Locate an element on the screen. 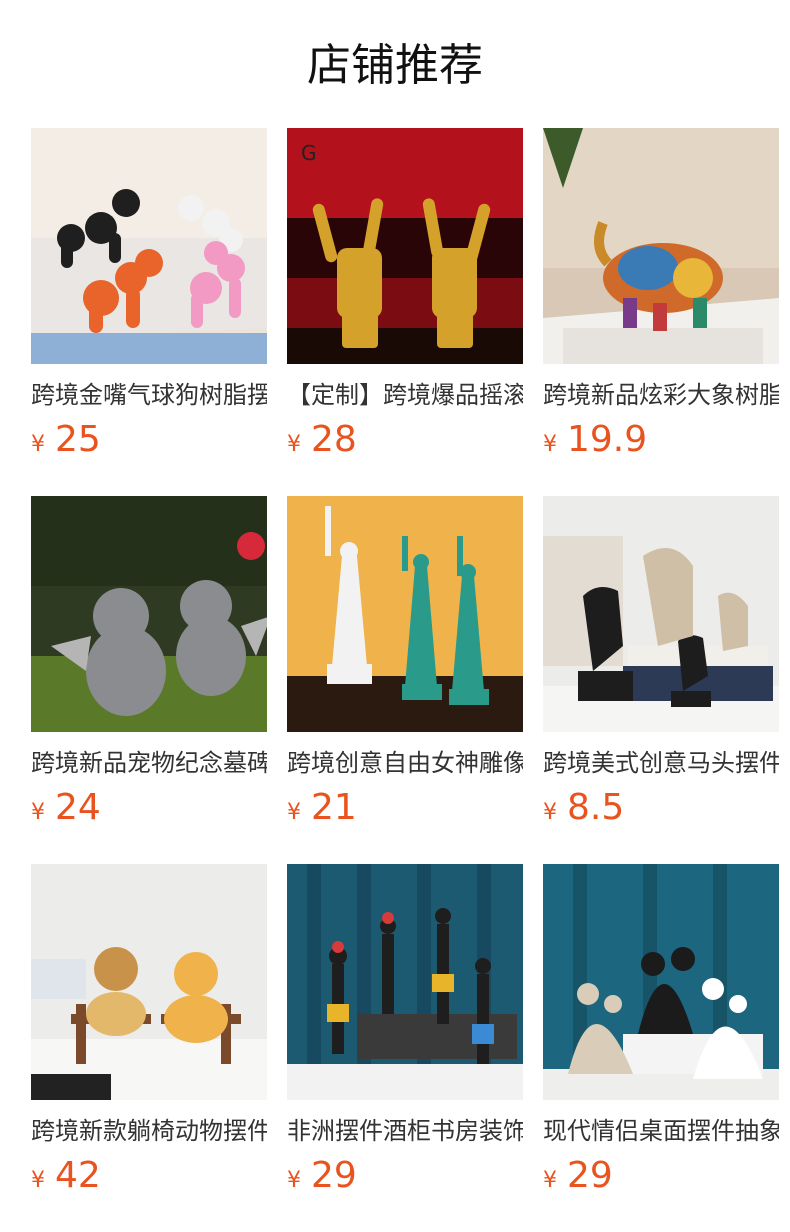 This screenshot has height=1232, width=790. product-price: ¥42 is located at coordinates (149, 1179).